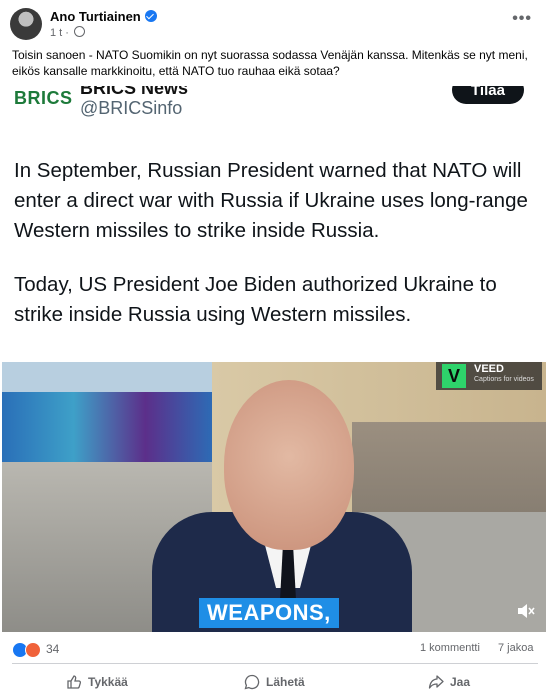  I want to click on veed-name: VEED, so click(489, 369).